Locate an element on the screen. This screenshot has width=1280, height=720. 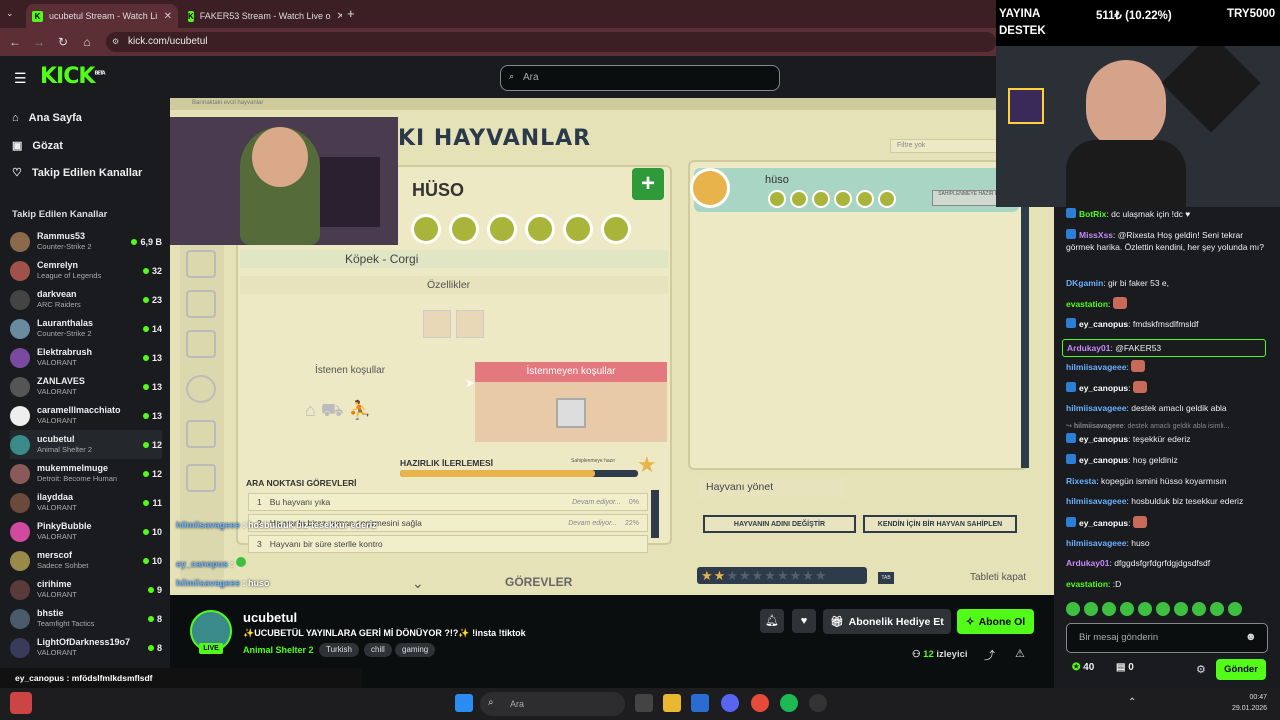
browse-icon: ▣ is located at coordinates (17, 146).